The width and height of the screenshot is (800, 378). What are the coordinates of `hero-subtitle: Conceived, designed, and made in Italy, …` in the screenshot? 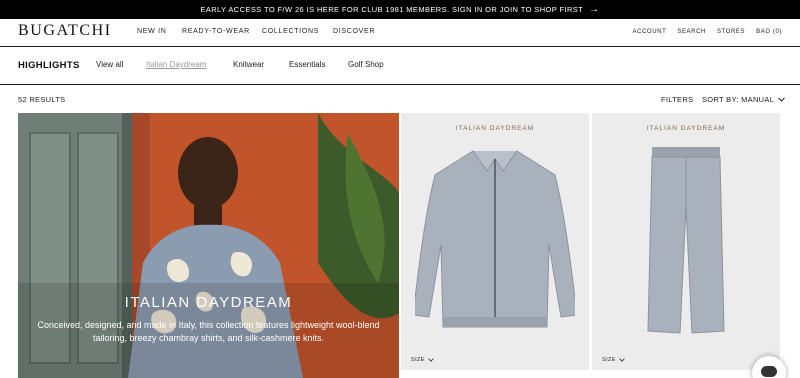 It's located at (208, 331).